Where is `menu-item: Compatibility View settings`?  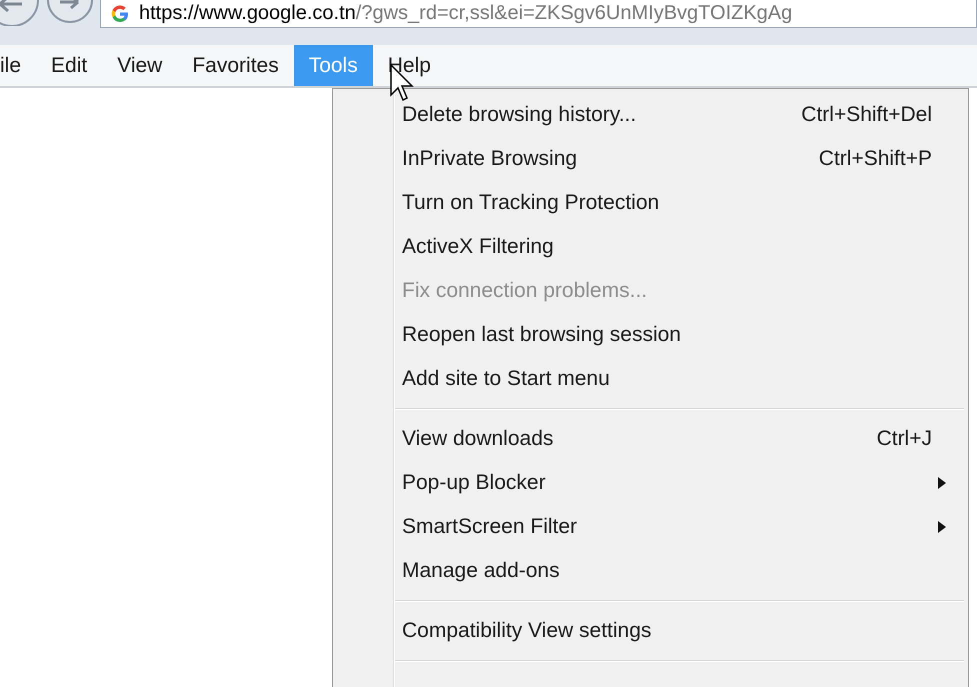
menu-item: Compatibility View settings is located at coordinates (650, 631).